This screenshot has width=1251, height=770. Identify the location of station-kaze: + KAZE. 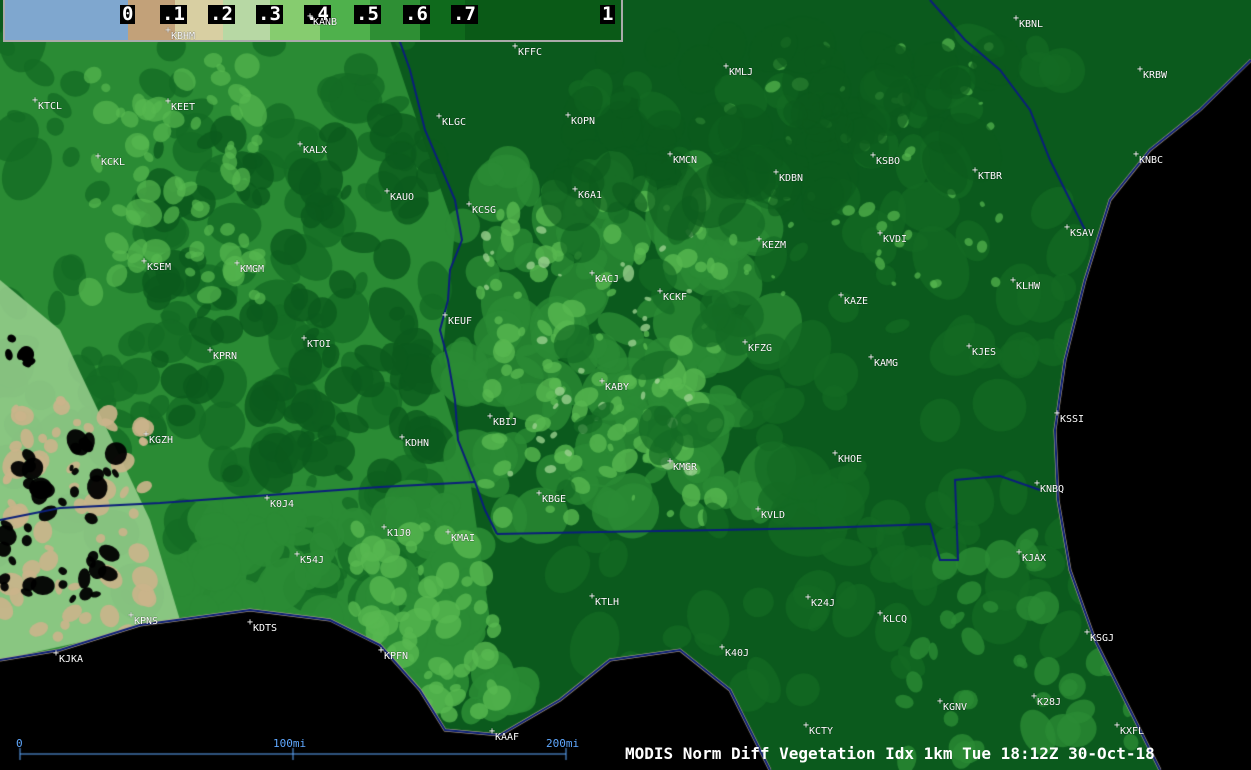
(853, 299).